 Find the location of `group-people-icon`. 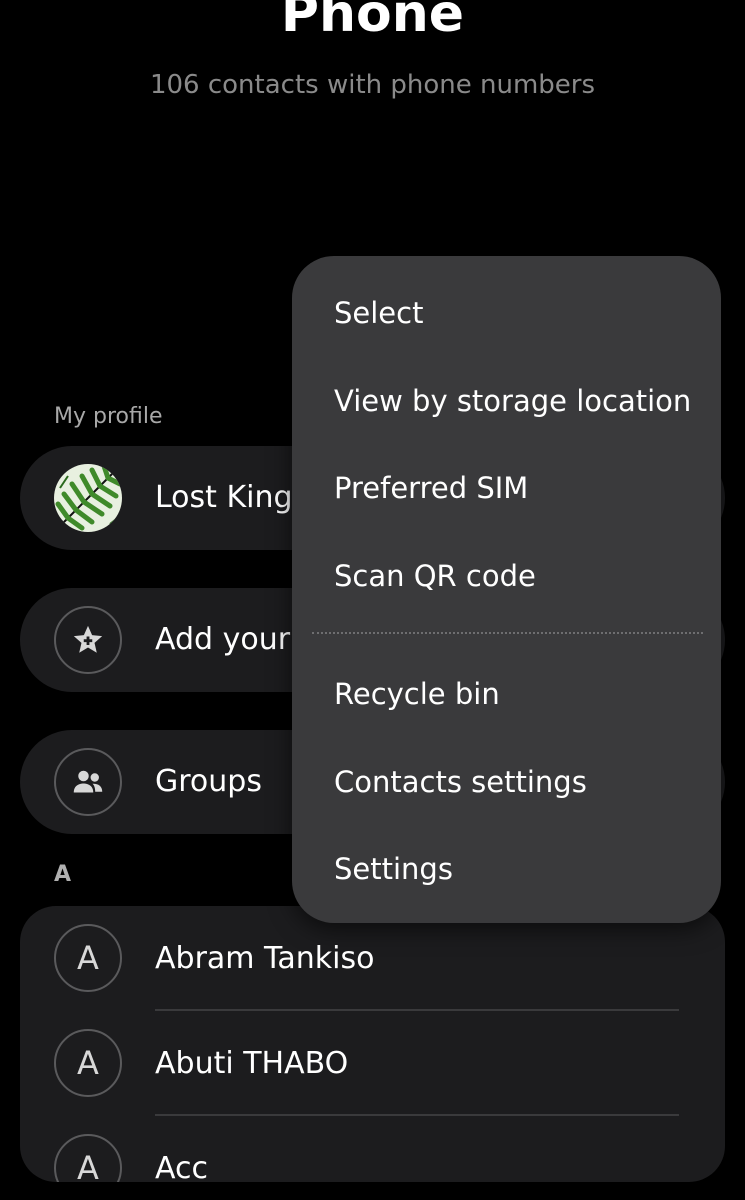

group-people-icon is located at coordinates (88, 782).